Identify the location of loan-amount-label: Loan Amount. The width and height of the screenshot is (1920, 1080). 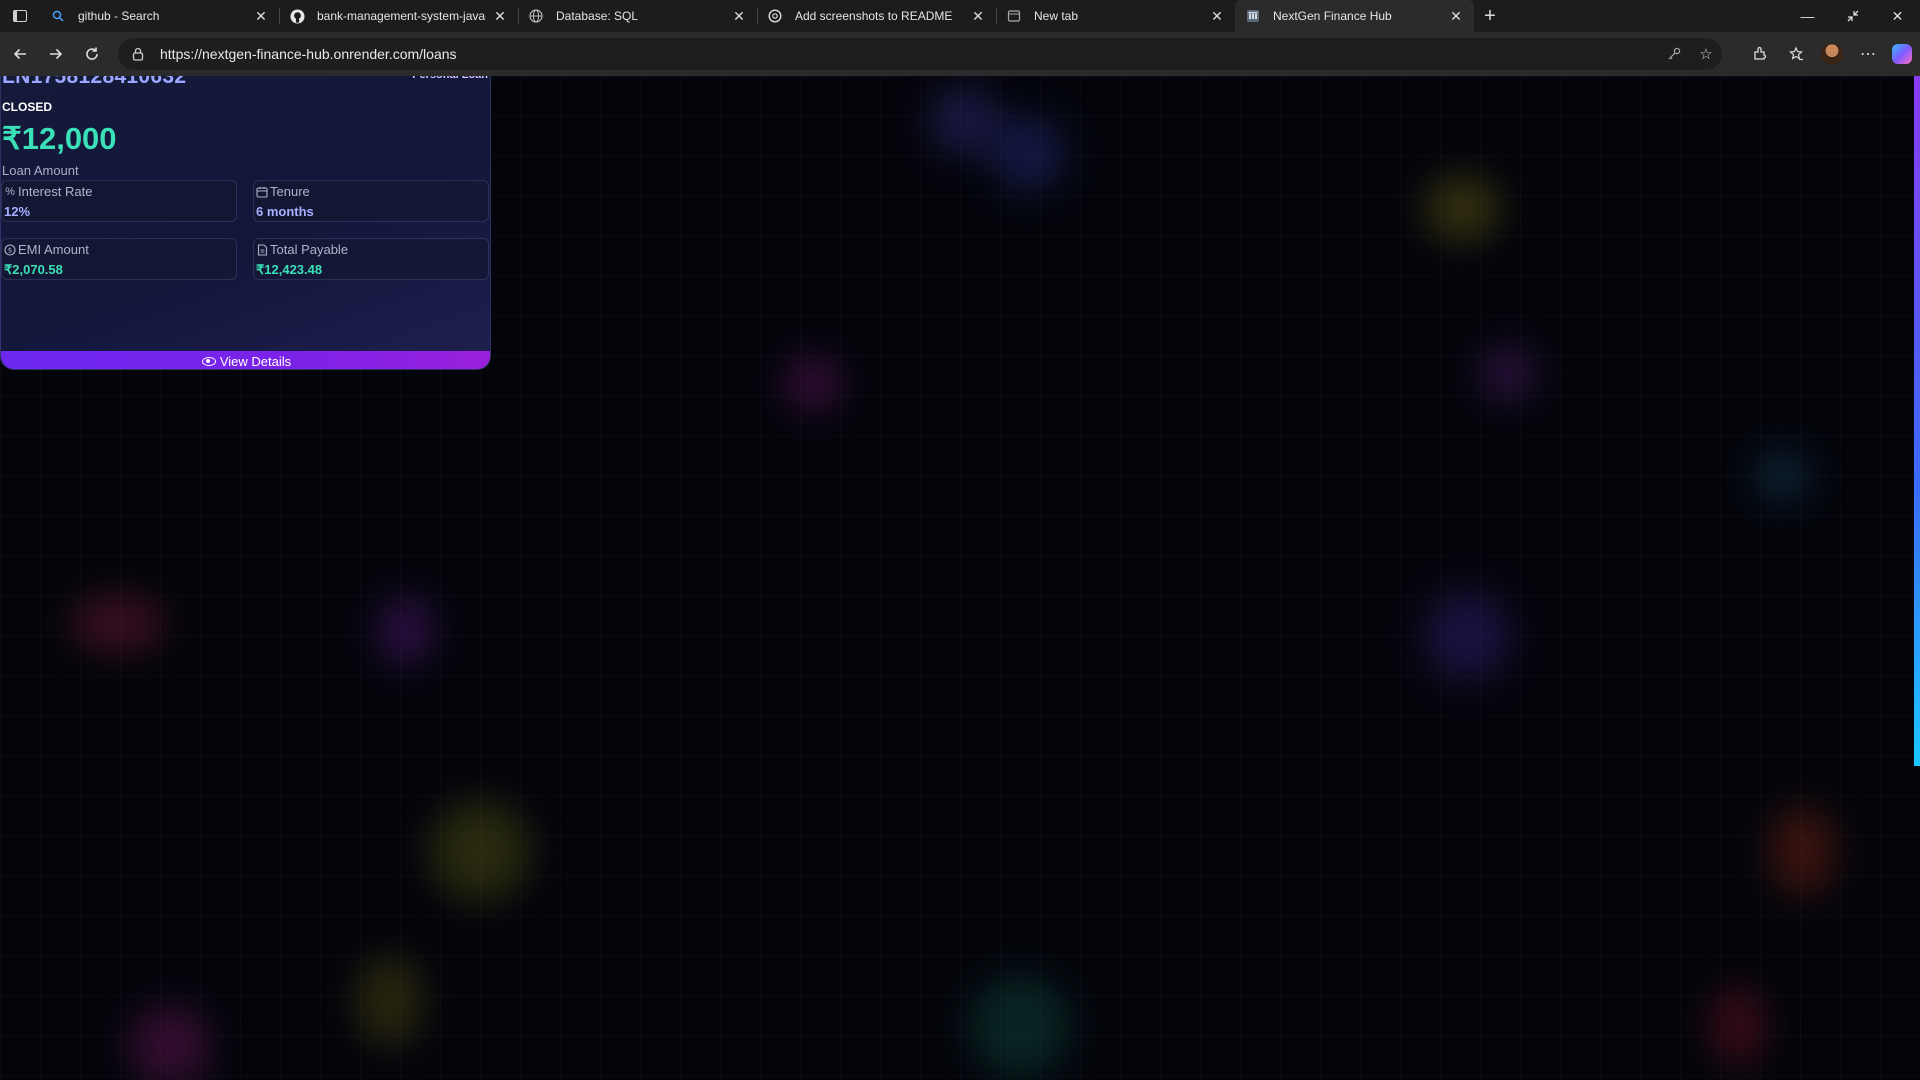
(40, 170).